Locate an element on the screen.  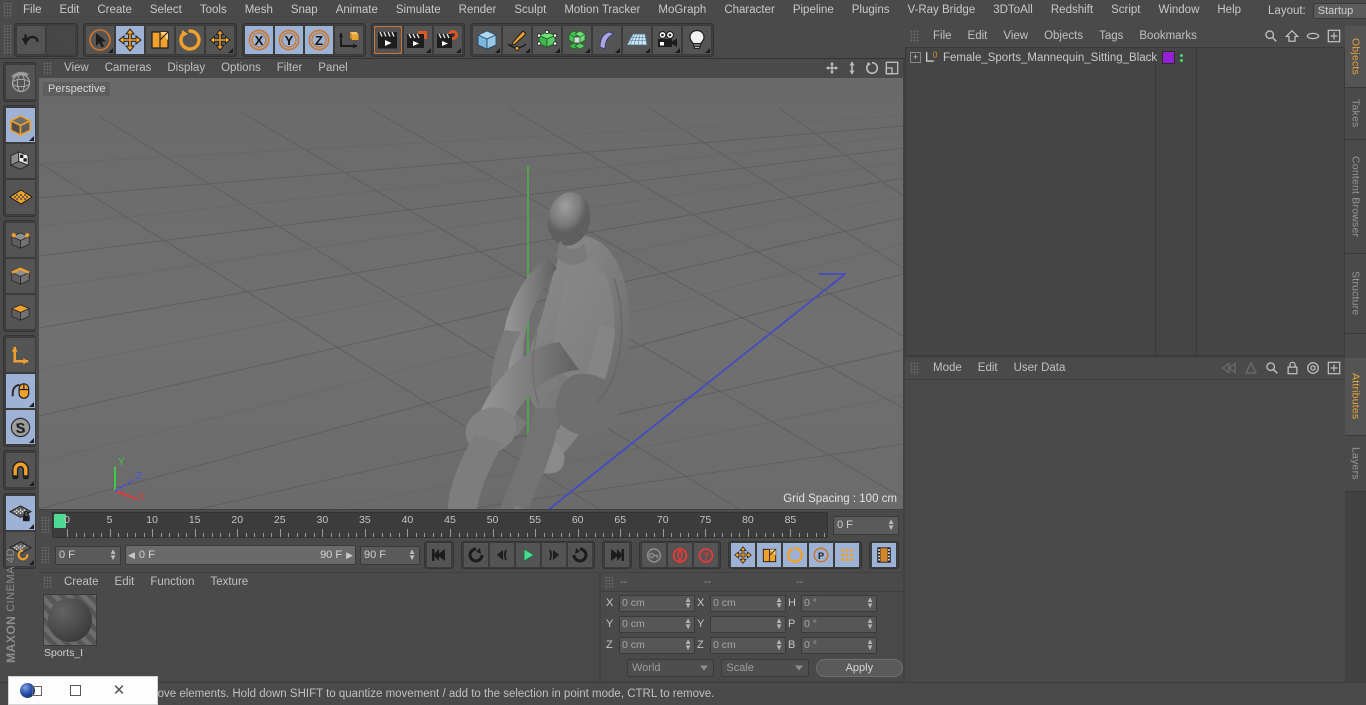
menu-3dtoall: 3DToAll is located at coordinates (1013, 10).